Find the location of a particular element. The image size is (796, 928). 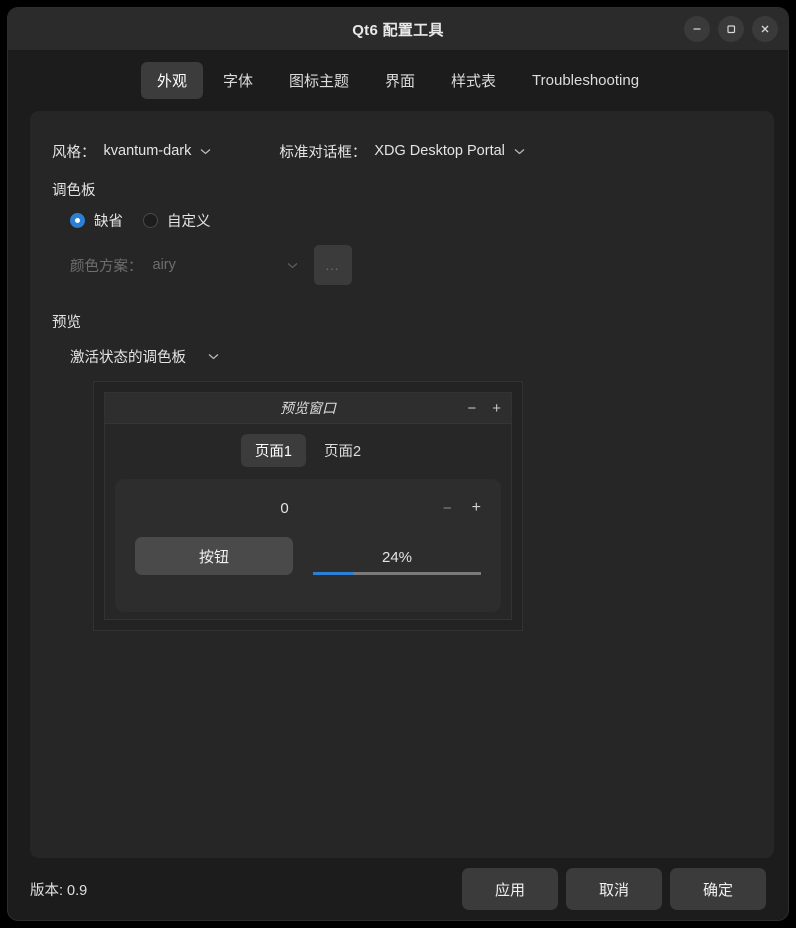

radio-default-mark is located at coordinates (77, 220).